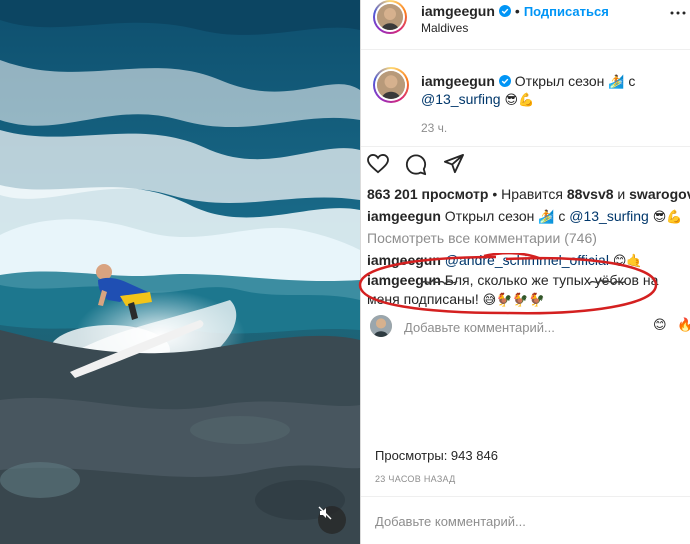 Image resolution: width=690 pixels, height=544 pixels. Describe the element at coordinates (546, 217) in the screenshot. I see `preview-surfer-emoji: 🏄` at that location.